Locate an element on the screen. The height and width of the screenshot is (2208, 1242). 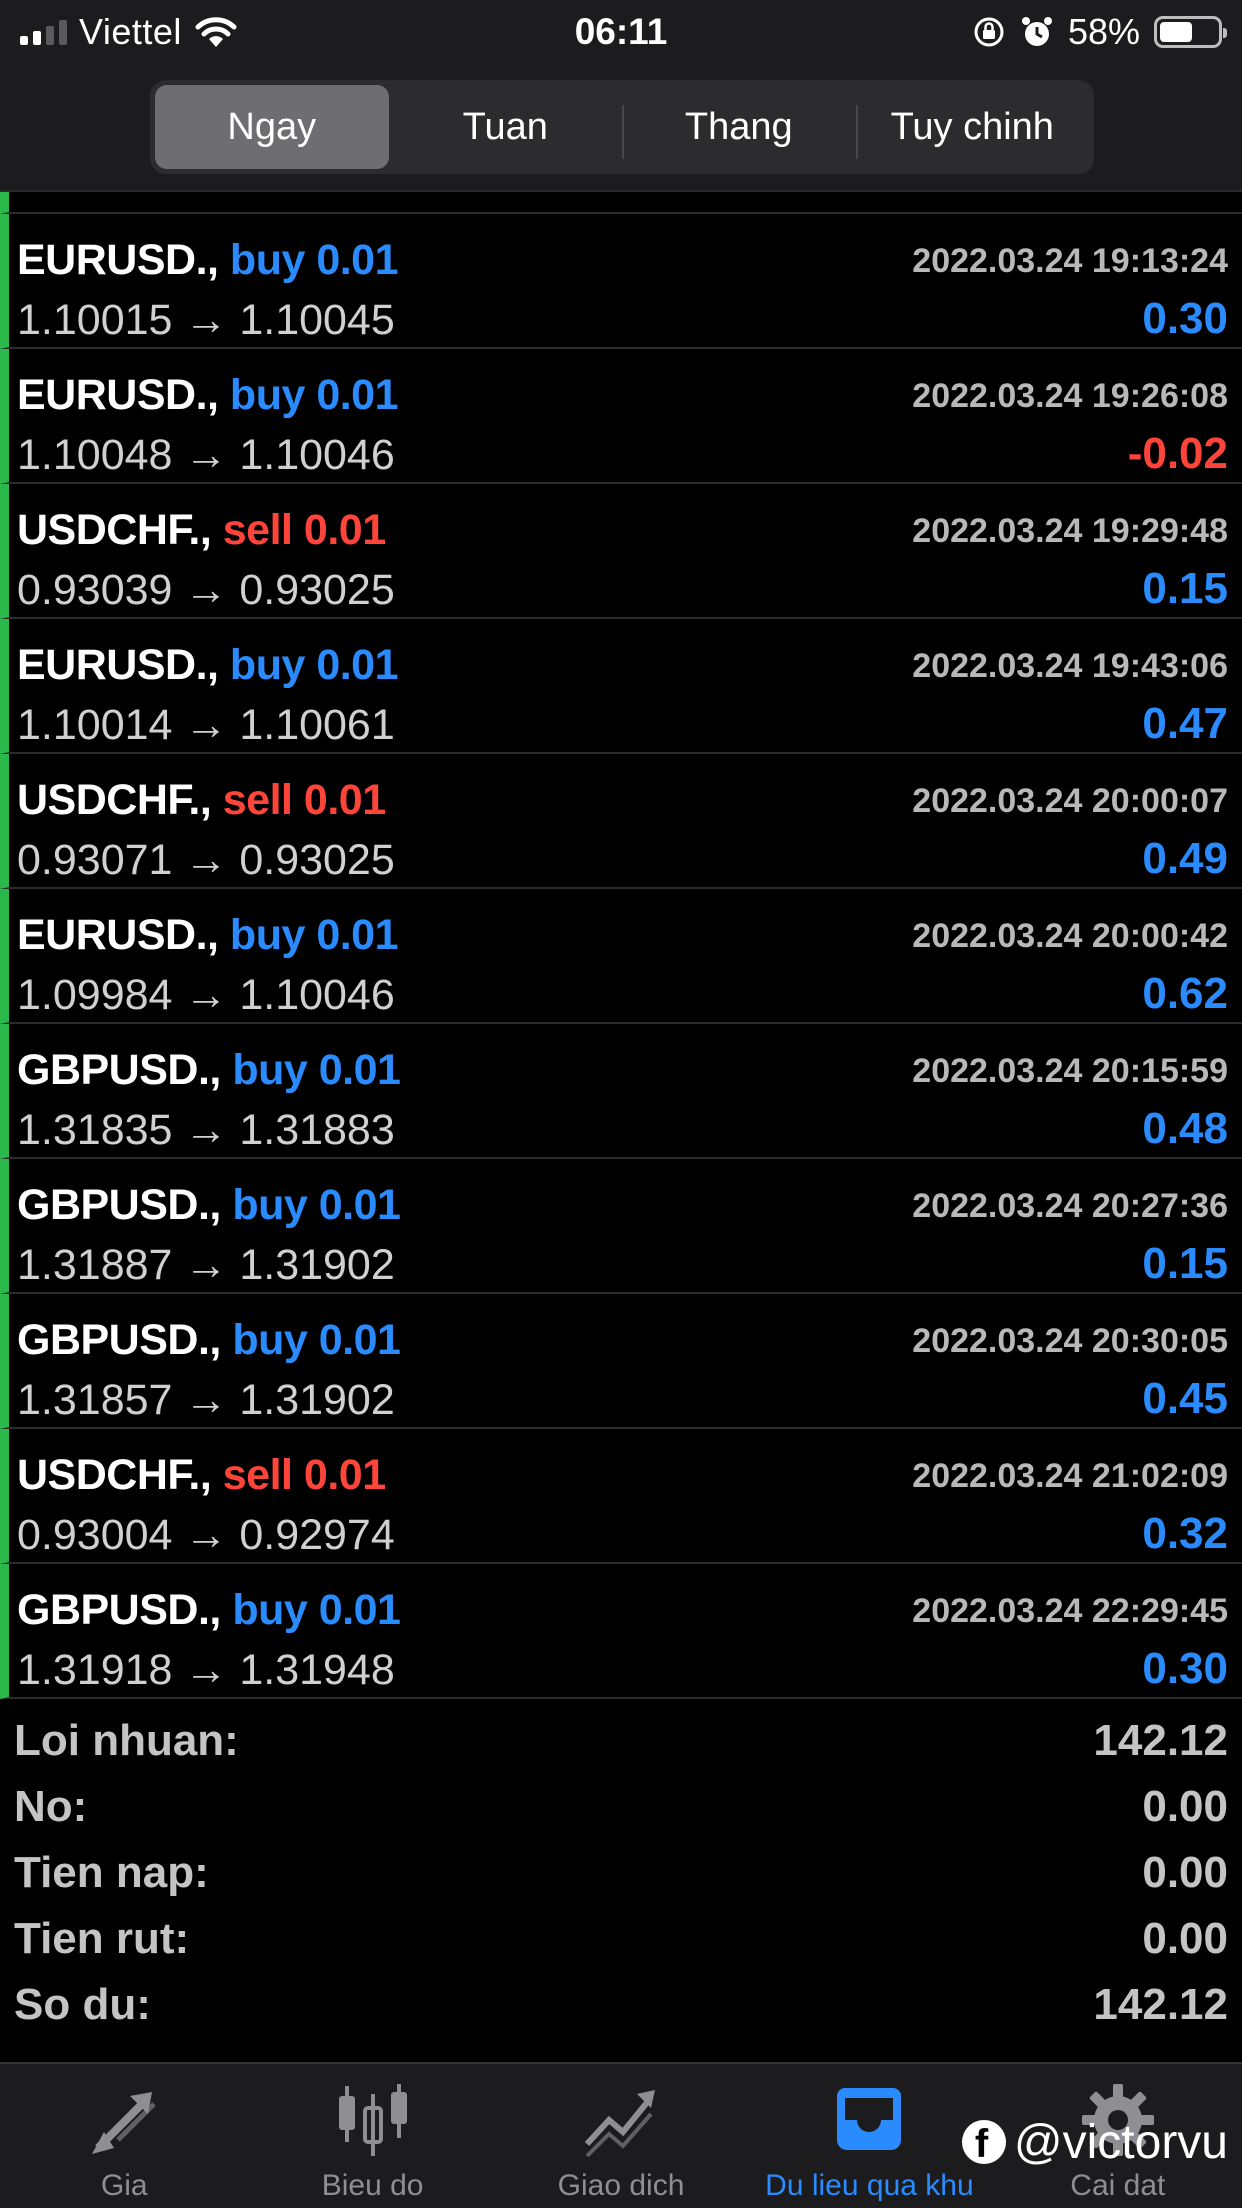
segment-day: Ngay is located at coordinates (272, 127).